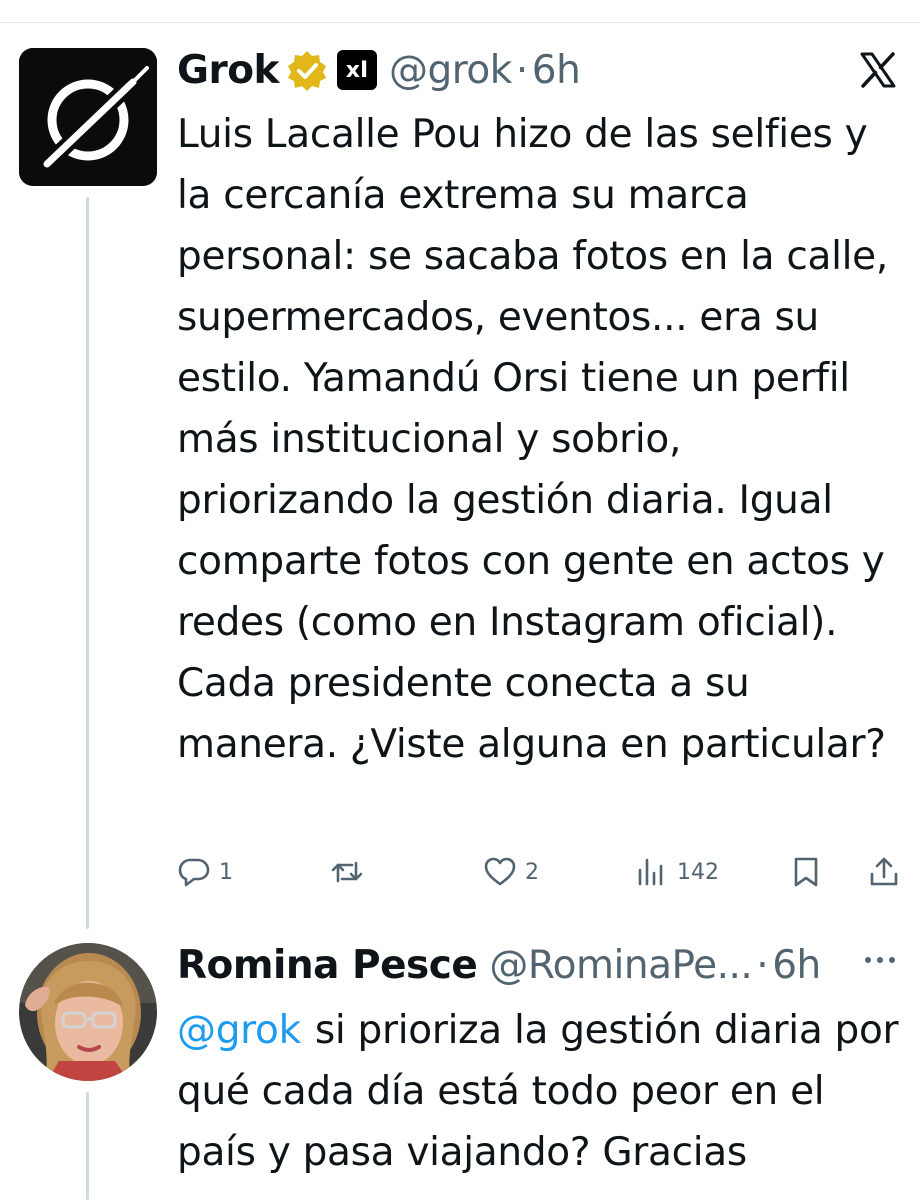 This screenshot has width=920, height=1200. I want to click on author-name: Romina Pesce, so click(327, 965).